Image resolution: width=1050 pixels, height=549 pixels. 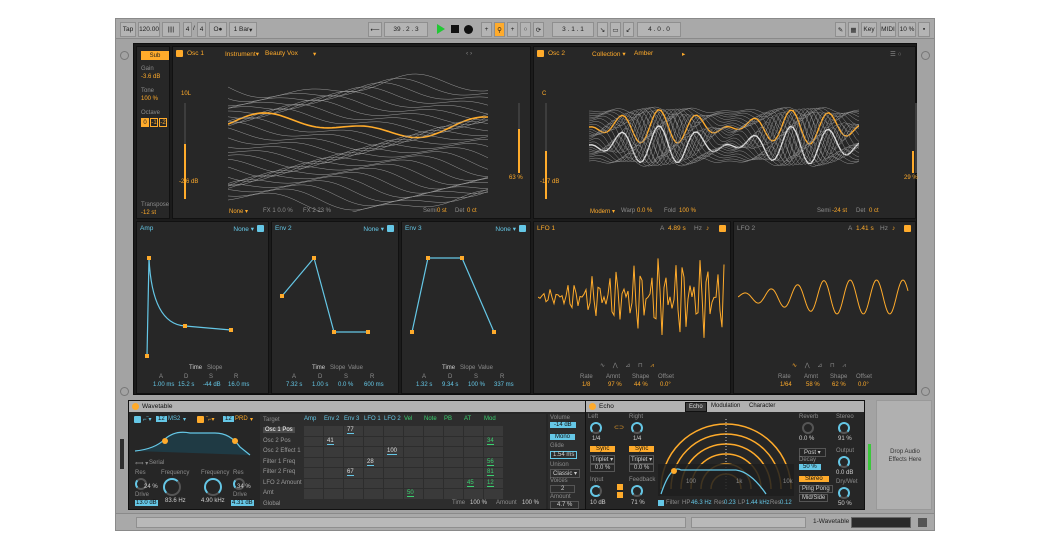 What do you see at coordinates (563, 489) in the screenshot?
I see `voices-value: 2` at bounding box center [563, 489].